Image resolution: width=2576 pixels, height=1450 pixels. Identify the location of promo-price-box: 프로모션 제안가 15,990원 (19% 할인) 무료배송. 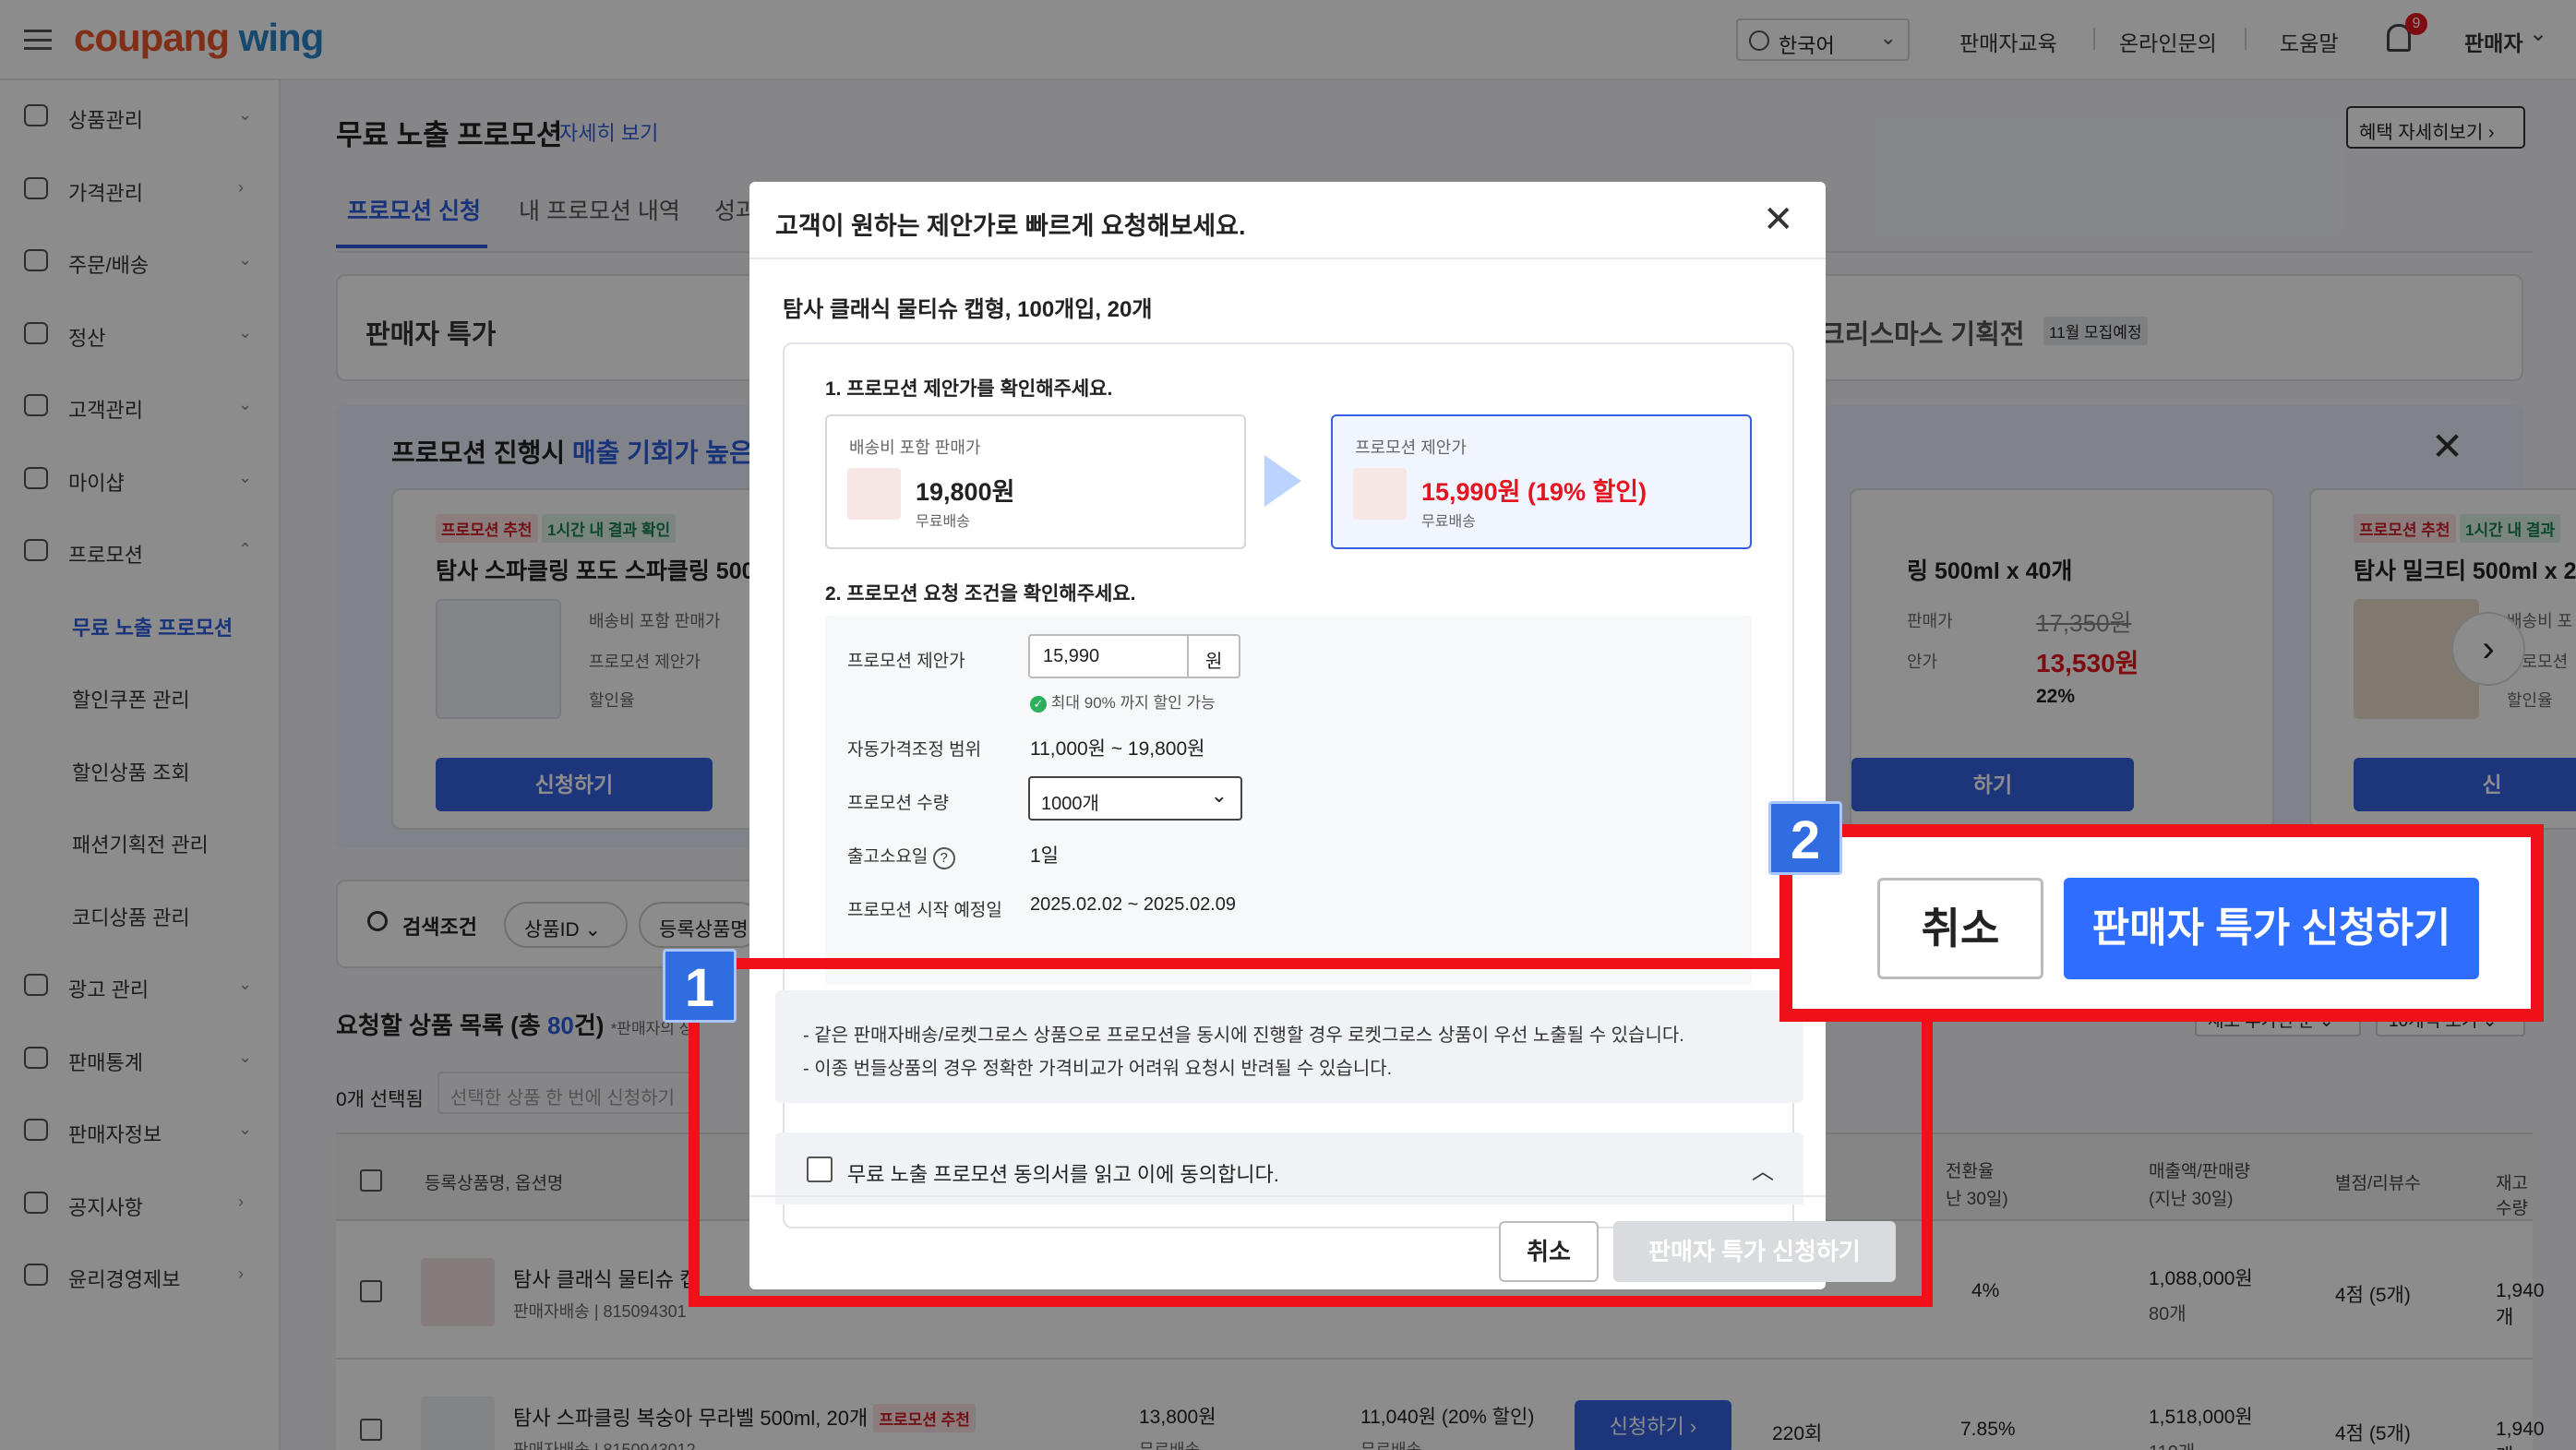
(1542, 481).